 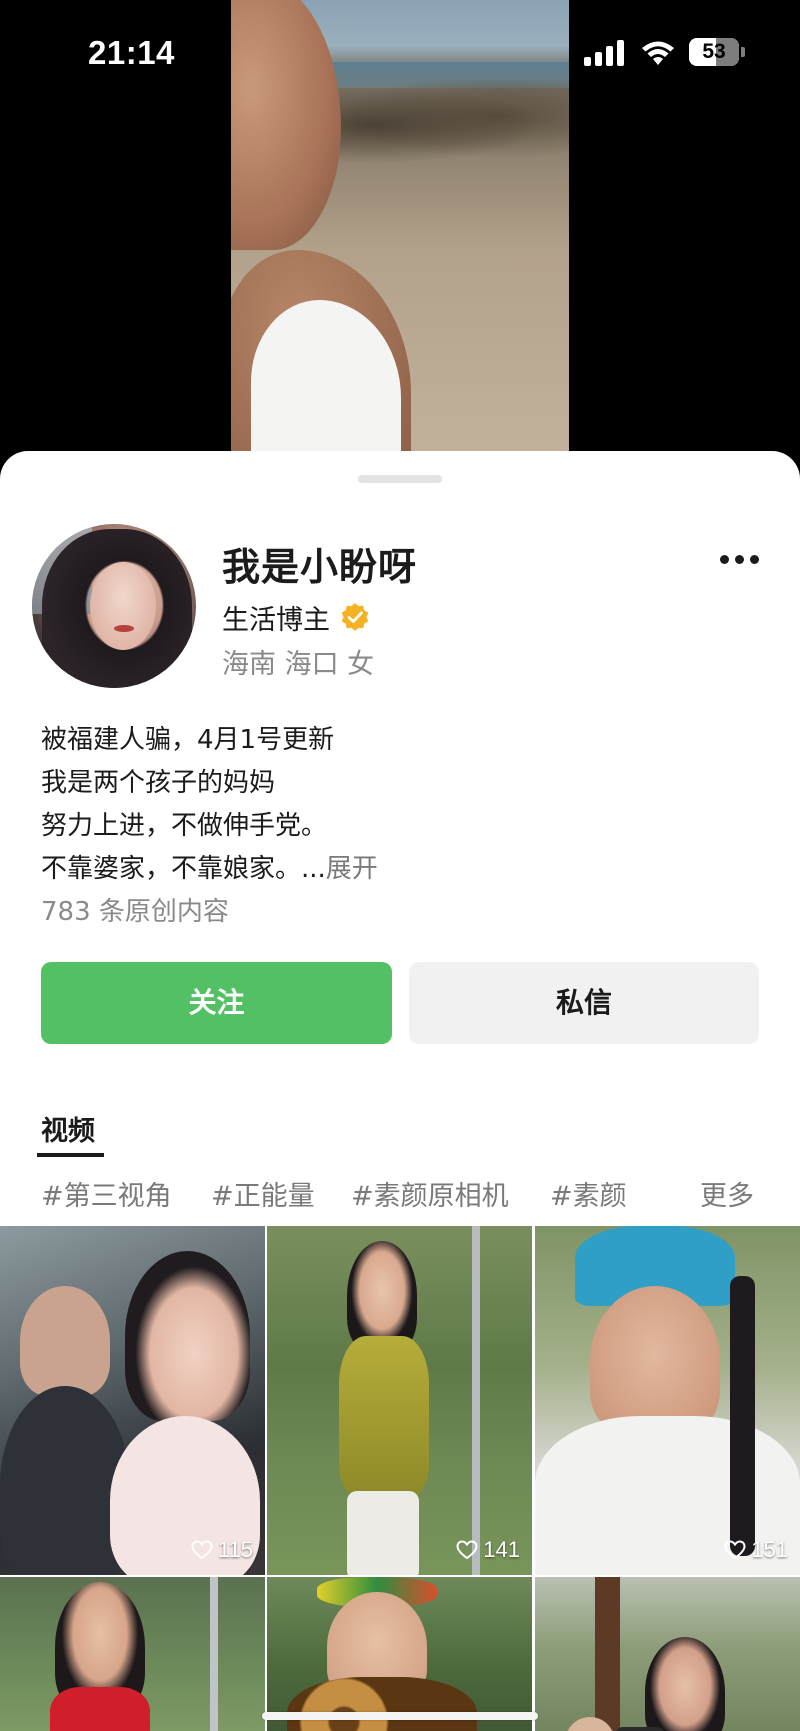 What do you see at coordinates (727, 1197) in the screenshot?
I see `more-tags-link: 更多` at bounding box center [727, 1197].